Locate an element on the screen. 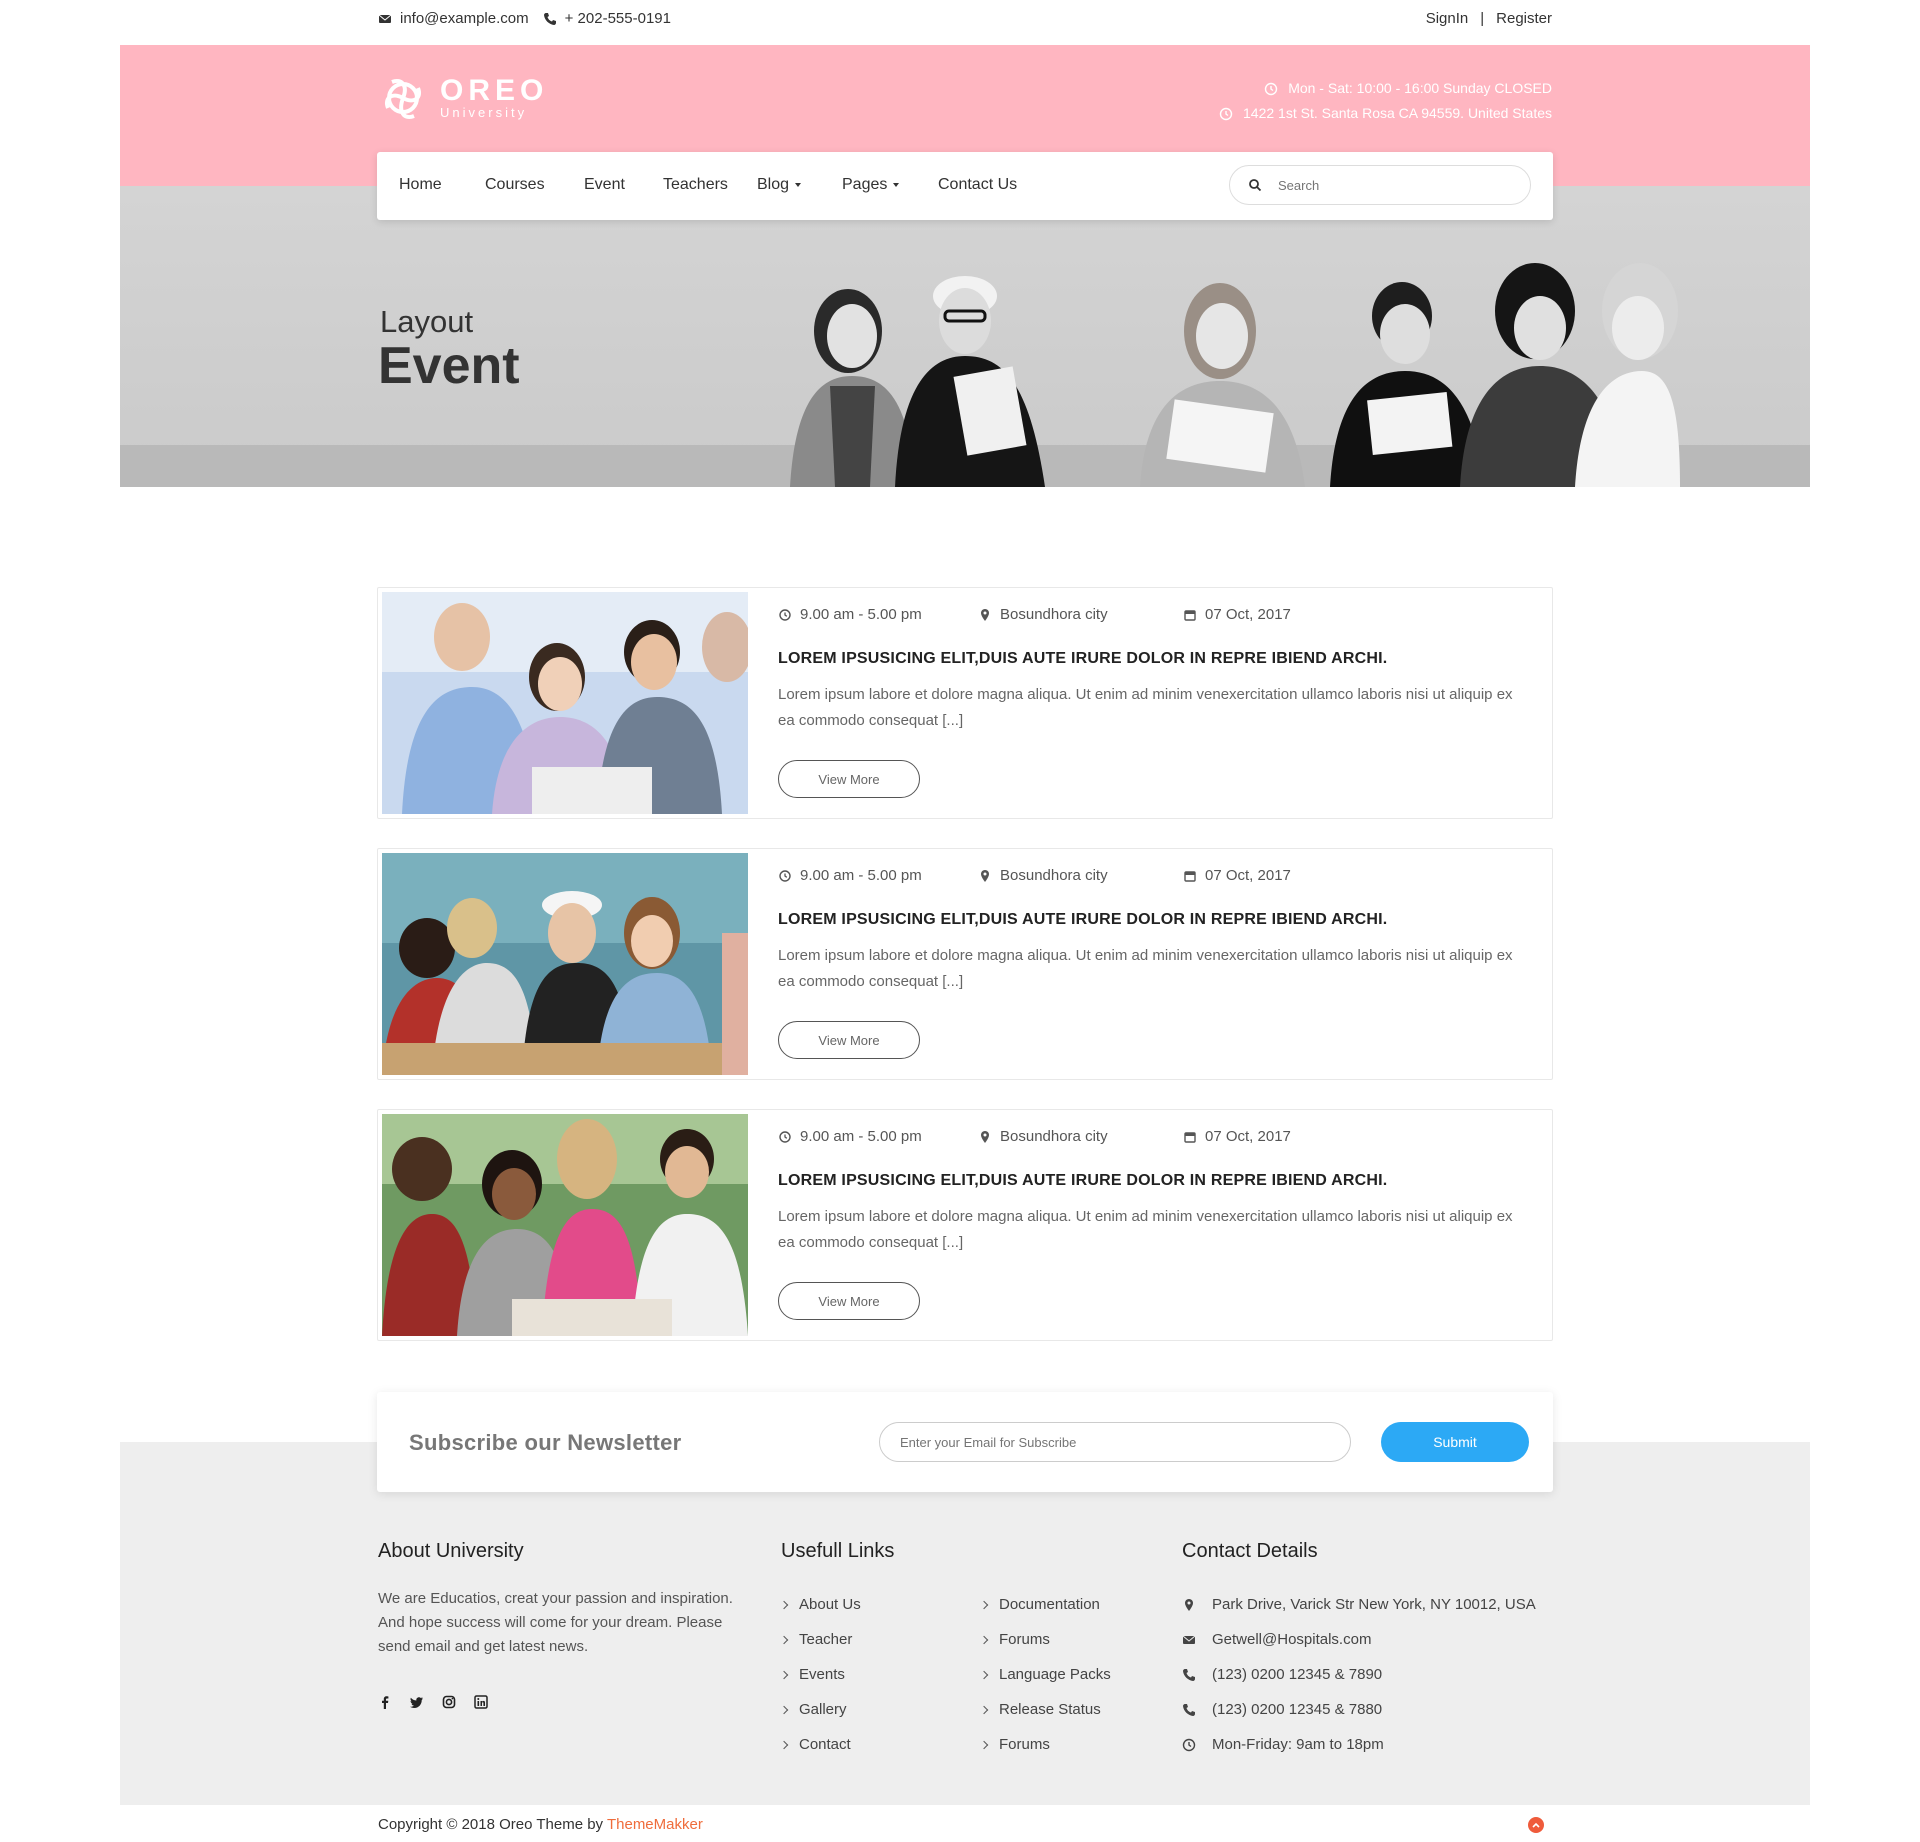 The height and width of the screenshot is (1842, 1920). nav-teachers: Teachers is located at coordinates (695, 185).